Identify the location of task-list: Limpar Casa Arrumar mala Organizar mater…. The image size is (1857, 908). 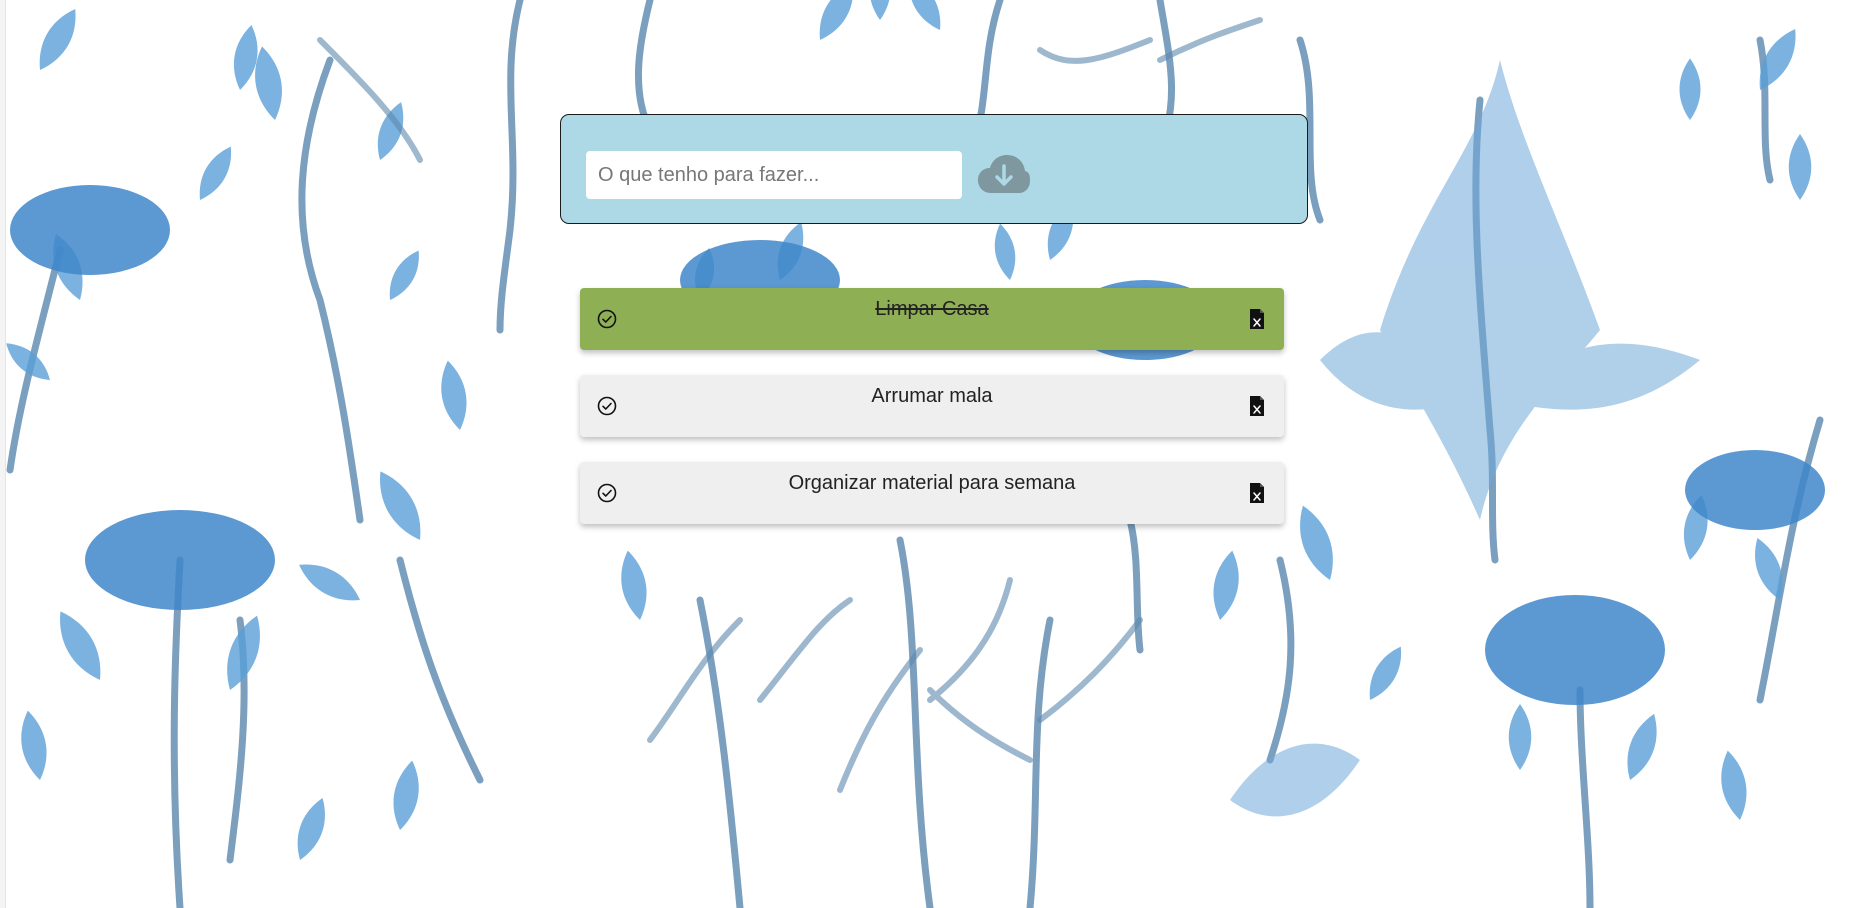
(932, 418).